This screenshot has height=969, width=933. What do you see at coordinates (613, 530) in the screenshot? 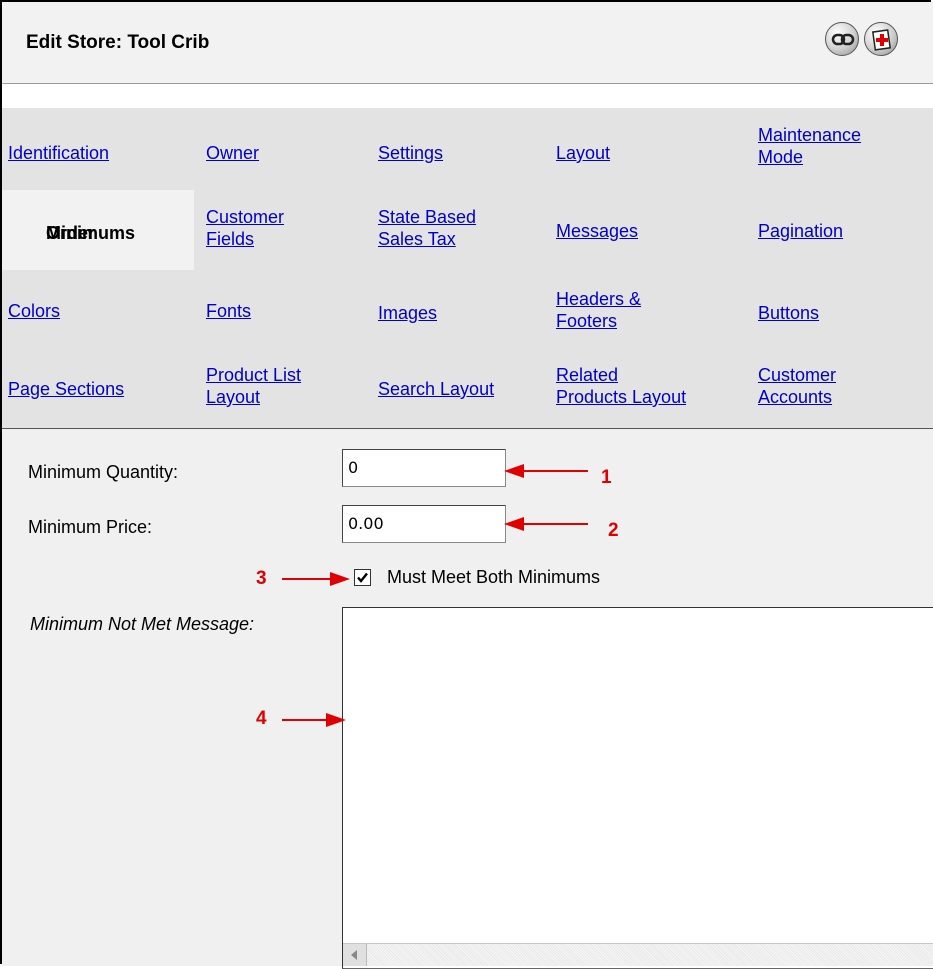
I see `callout-2: 2` at bounding box center [613, 530].